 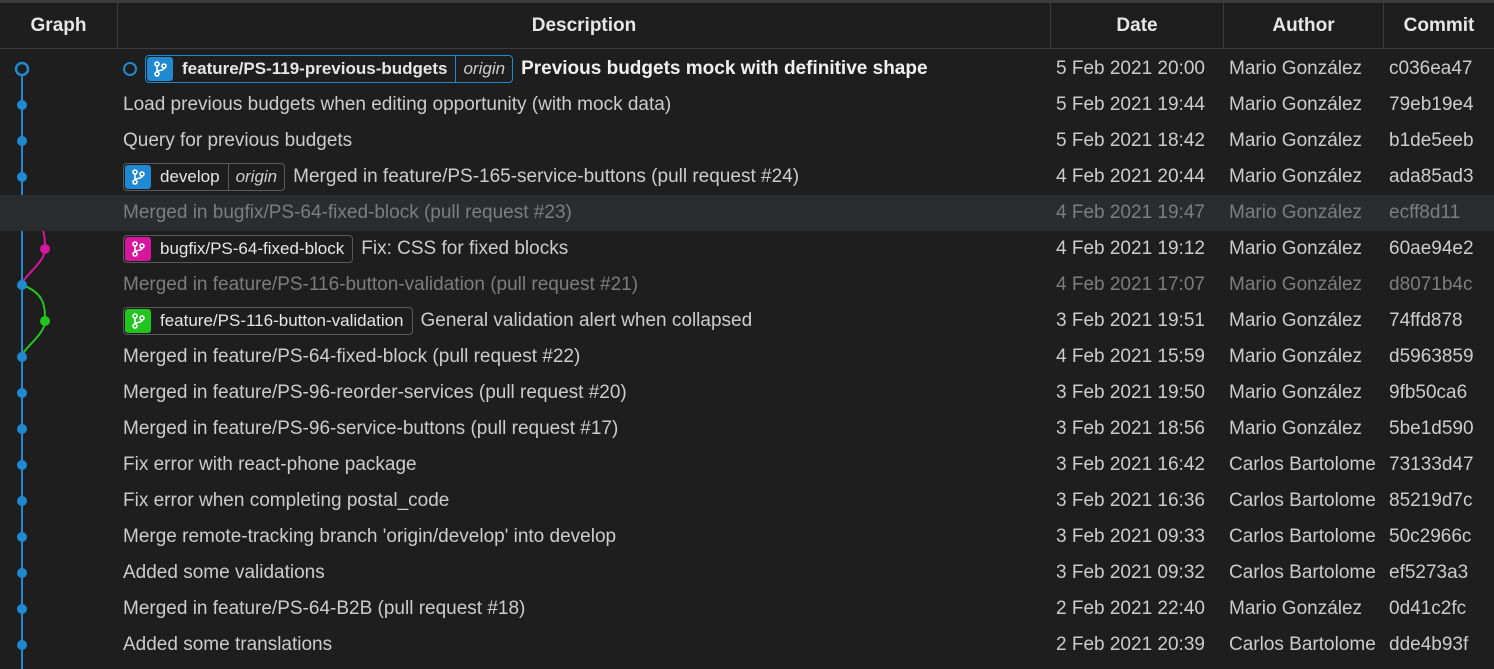 What do you see at coordinates (1130, 608) in the screenshot?
I see `commit-date: 2 Feb 2021 22:40` at bounding box center [1130, 608].